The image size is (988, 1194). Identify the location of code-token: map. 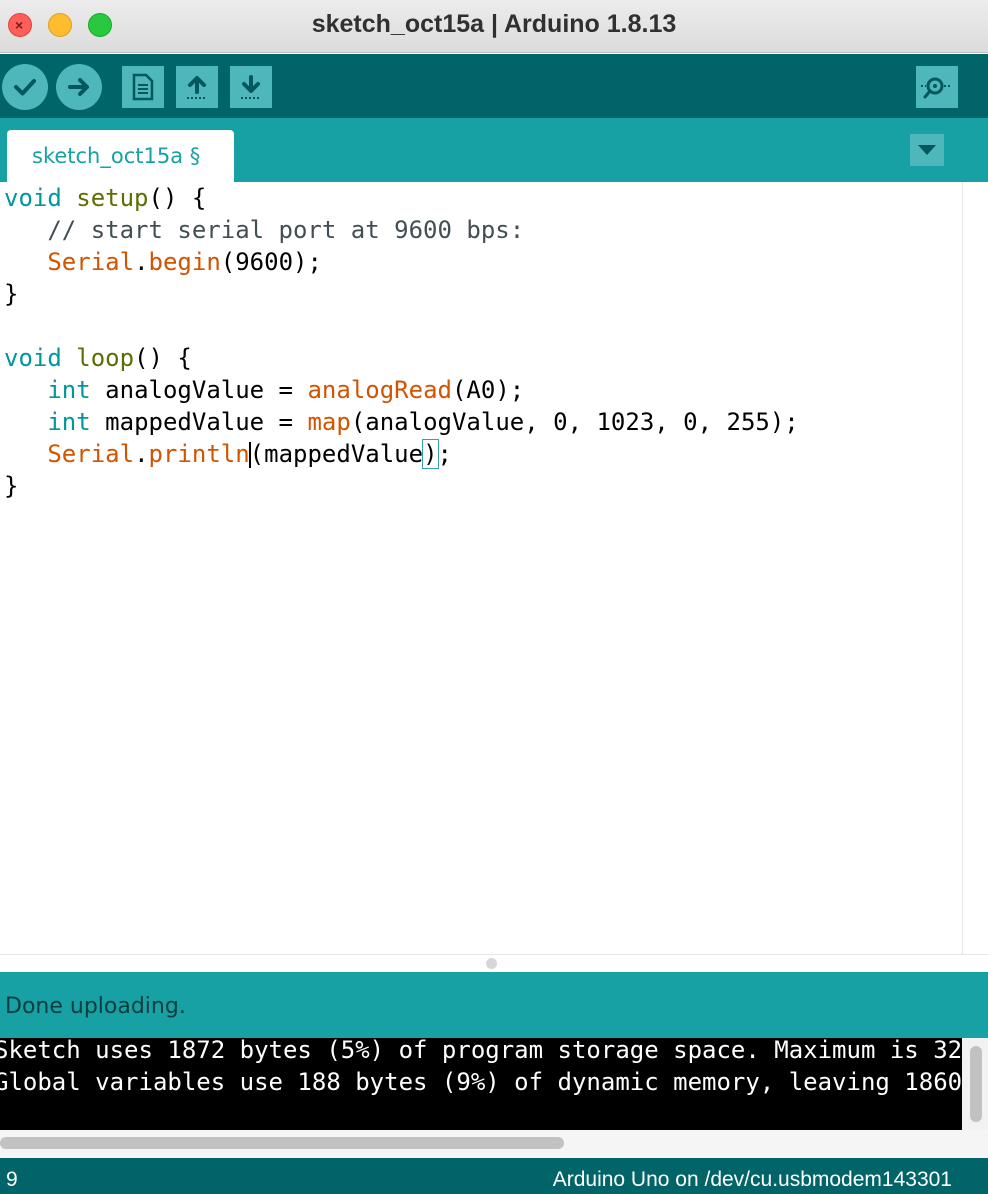
(329, 422).